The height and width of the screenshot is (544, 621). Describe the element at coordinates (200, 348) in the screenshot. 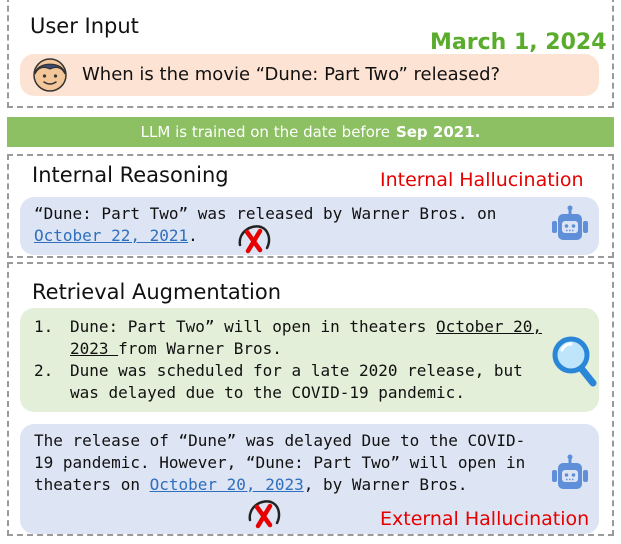

I see `doc-text-post: from Warner Bros.` at that location.